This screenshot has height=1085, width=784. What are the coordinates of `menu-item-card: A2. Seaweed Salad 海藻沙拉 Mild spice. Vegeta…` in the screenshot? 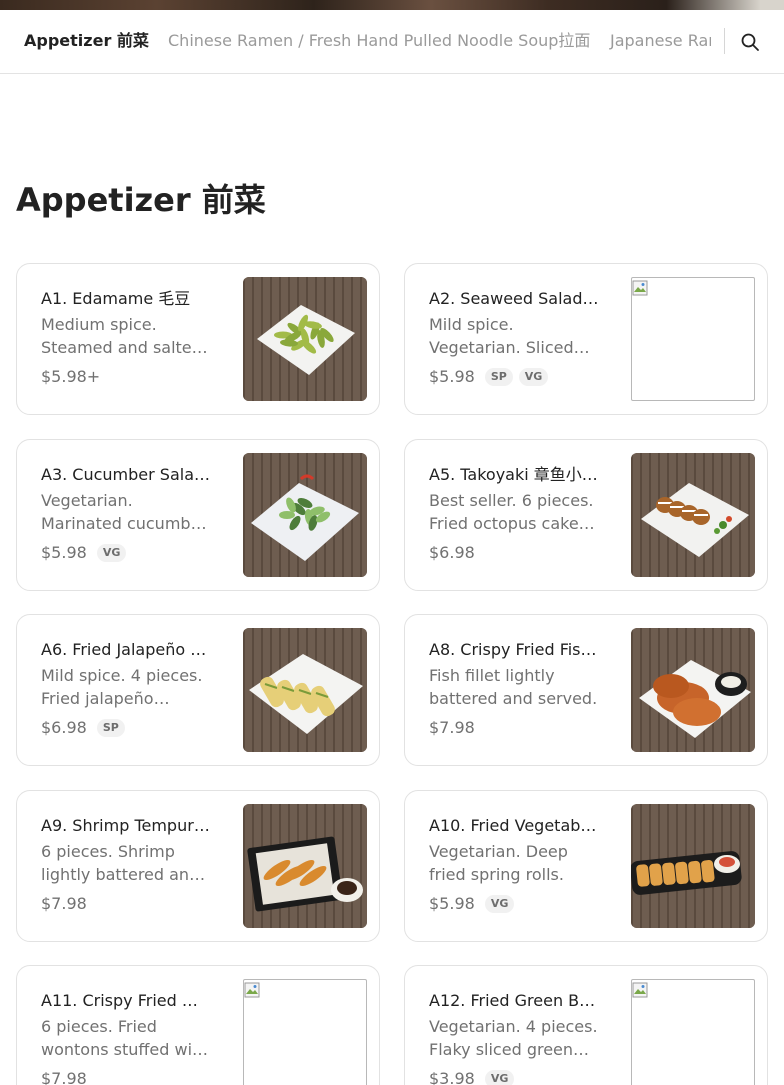 It's located at (586, 339).